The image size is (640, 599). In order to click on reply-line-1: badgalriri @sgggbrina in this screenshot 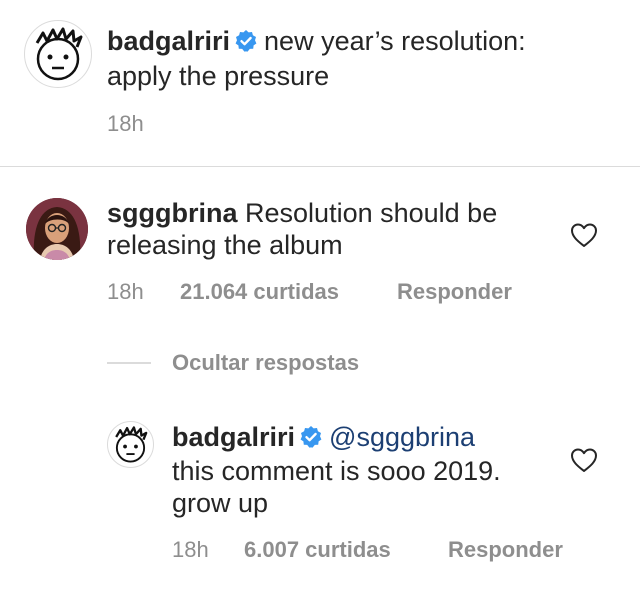, I will do `click(323, 437)`.